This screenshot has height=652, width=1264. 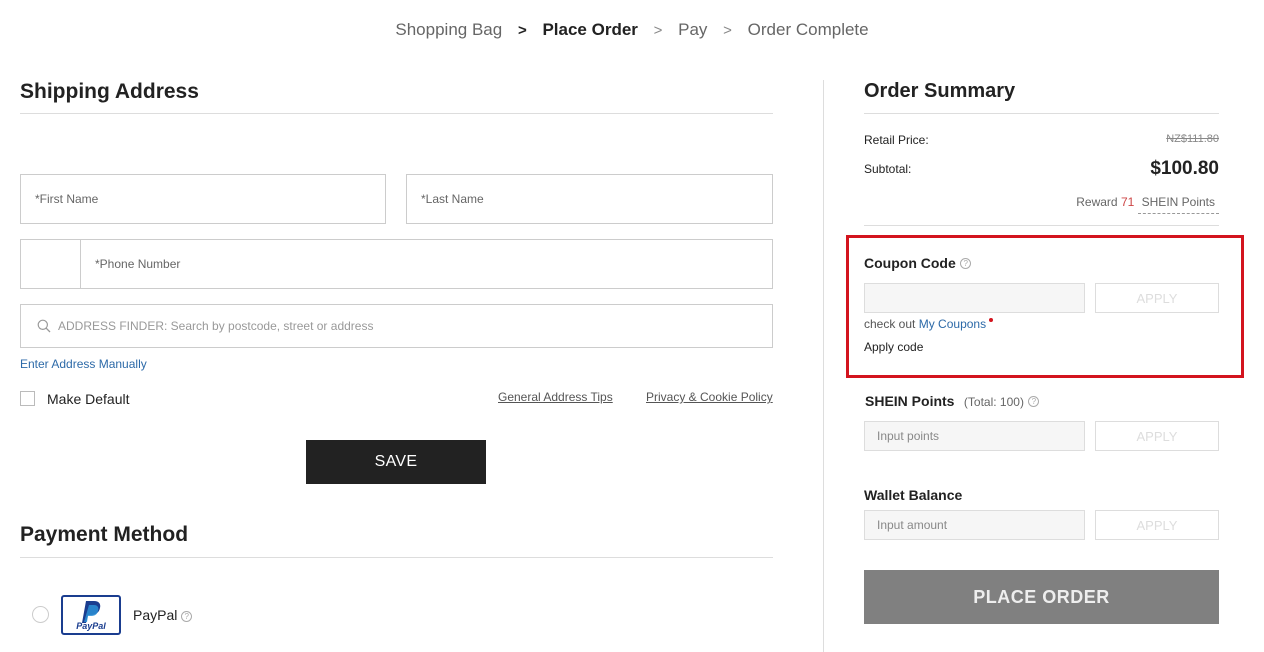 I want to click on wallet-apply-button: APPLY, so click(x=1157, y=525).